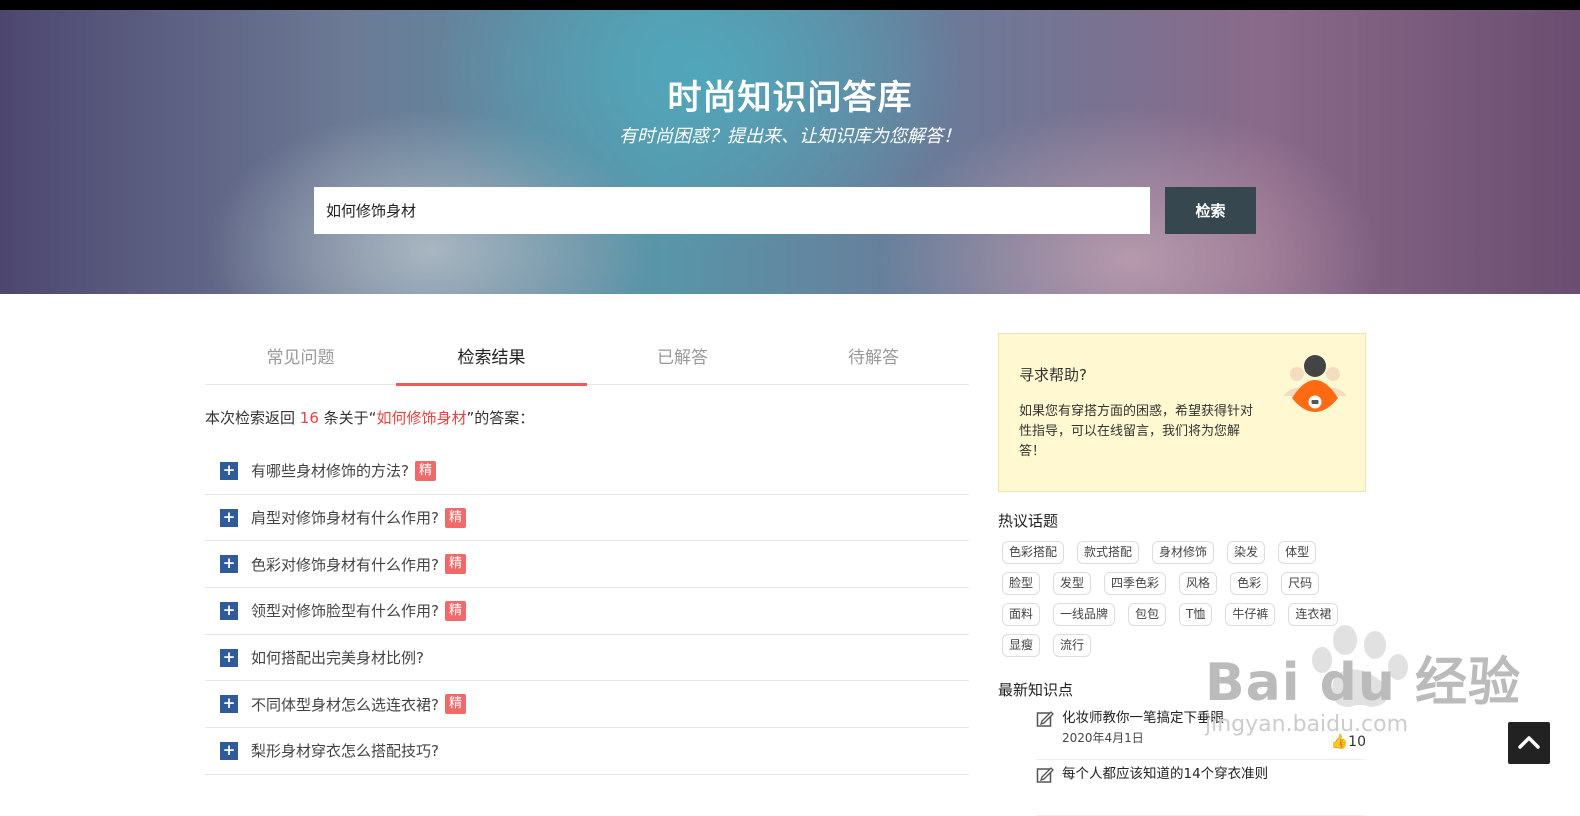 The image size is (1580, 816). Describe the element at coordinates (790, 136) in the screenshot. I see `page-subtitle: 有时尚困惑？提出来、让知识库为您解答！` at that location.